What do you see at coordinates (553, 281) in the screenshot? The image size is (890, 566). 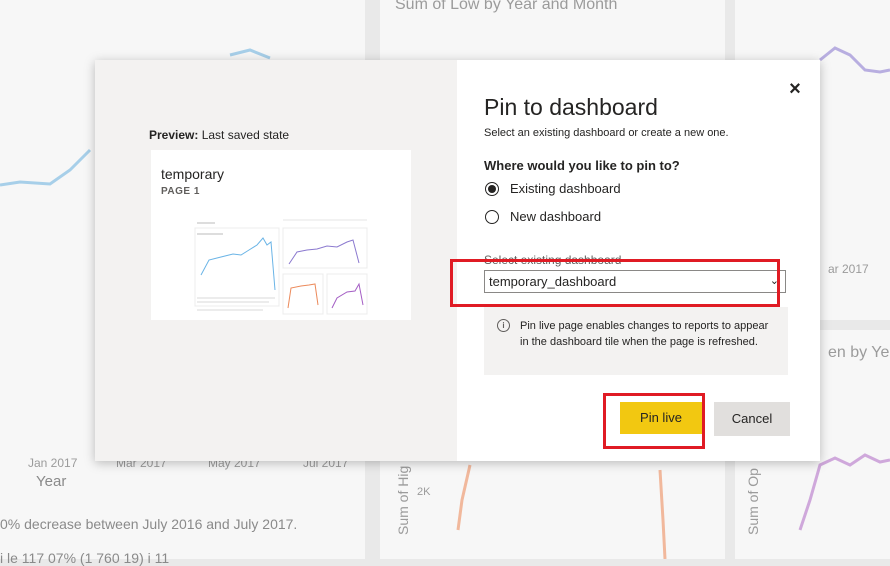 I see `dashboard-select-value: temporary_dashboard` at bounding box center [553, 281].